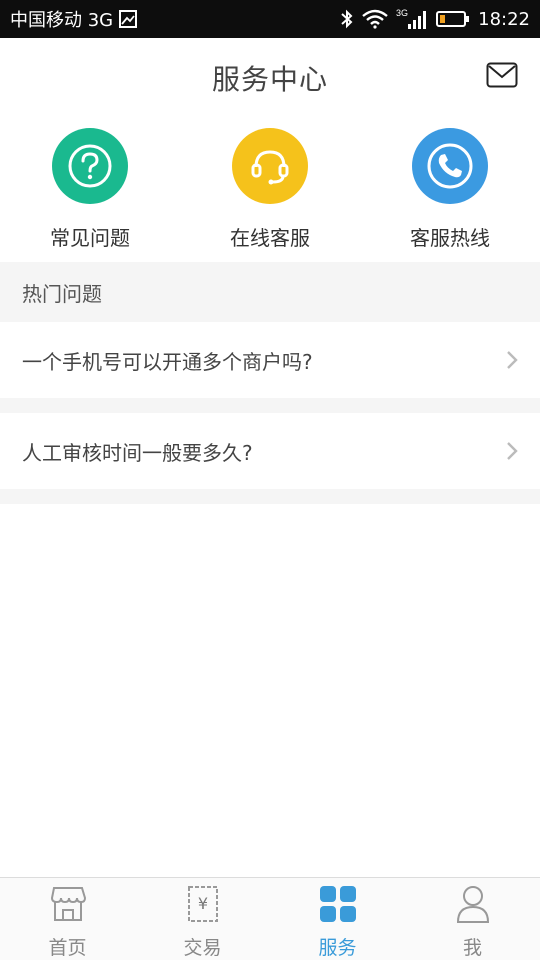  Describe the element at coordinates (270, 19) in the screenshot. I see `status-bar: 中国移动 3G 3G 18:22` at that location.